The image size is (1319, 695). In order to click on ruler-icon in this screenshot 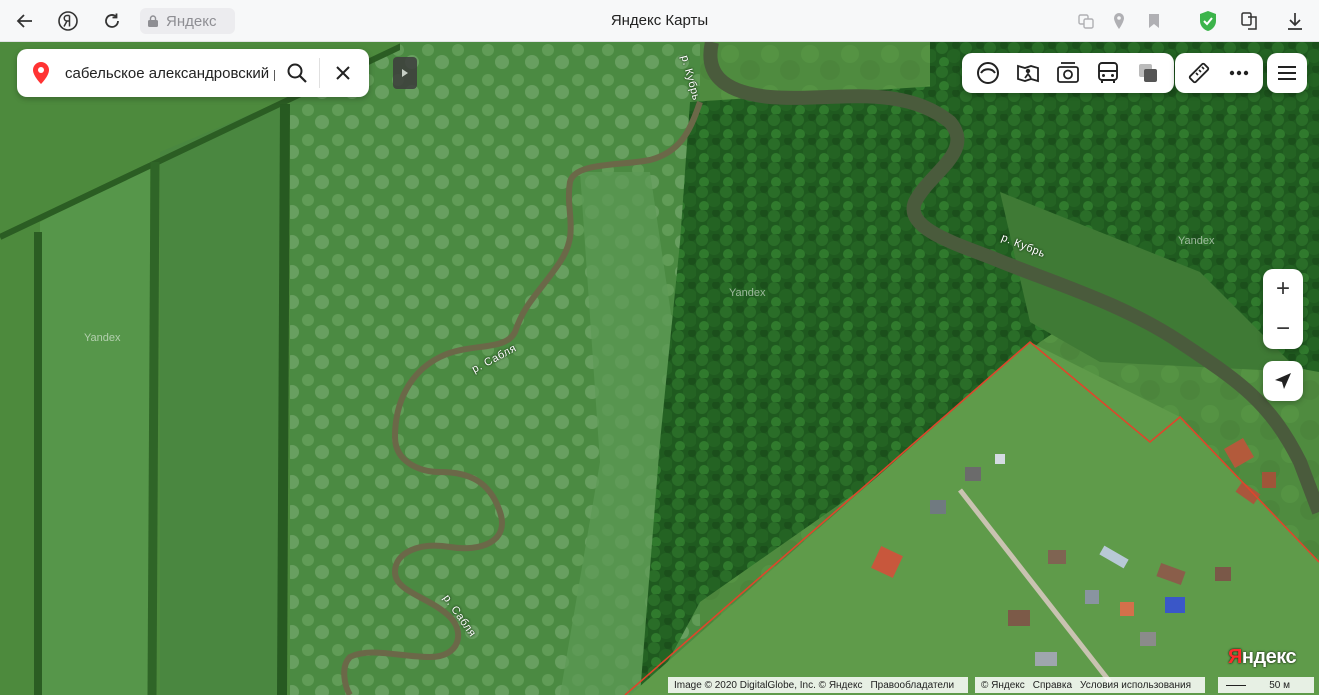, I will do `click(1199, 73)`.